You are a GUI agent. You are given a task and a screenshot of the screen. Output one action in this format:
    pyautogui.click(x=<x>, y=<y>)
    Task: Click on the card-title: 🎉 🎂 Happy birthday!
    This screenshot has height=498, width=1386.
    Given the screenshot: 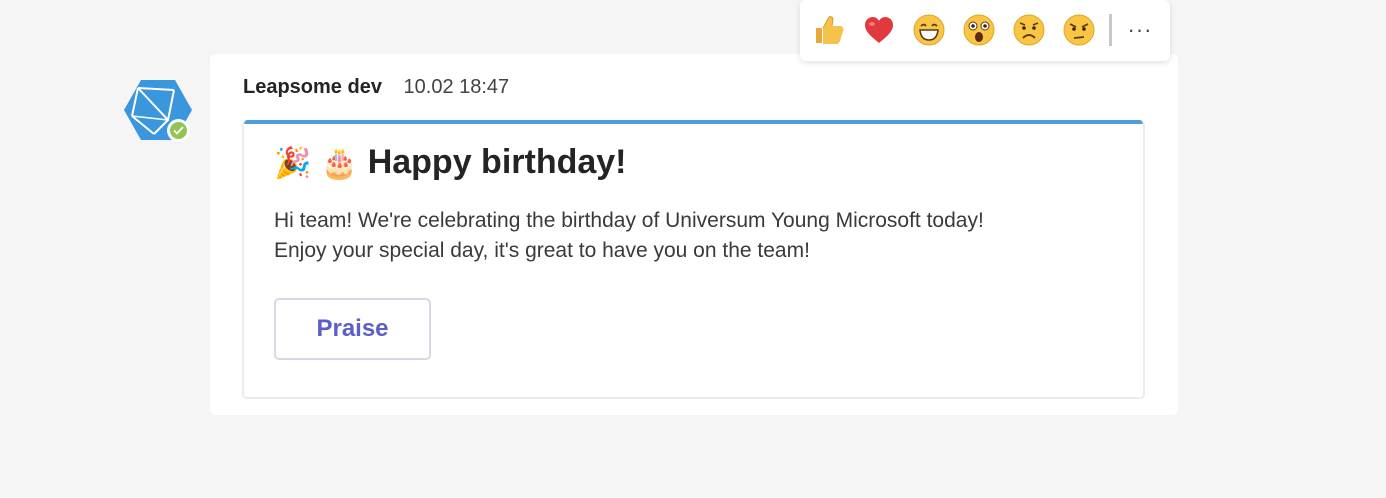 What is the action you would take?
    pyautogui.click(x=450, y=163)
    